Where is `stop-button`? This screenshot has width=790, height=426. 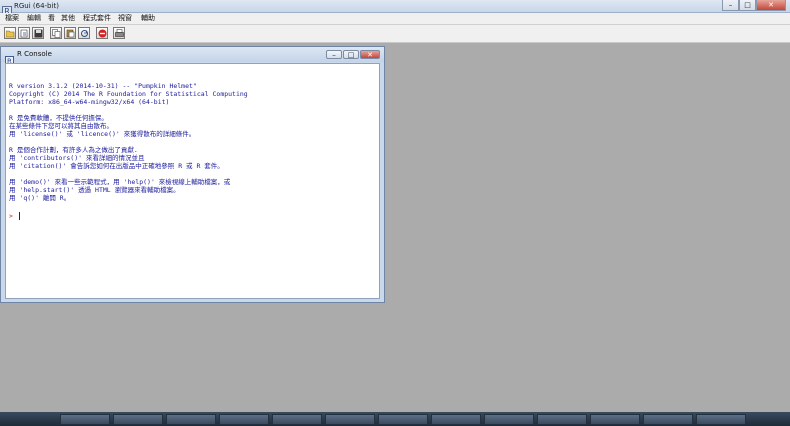
stop-button is located at coordinates (102, 33).